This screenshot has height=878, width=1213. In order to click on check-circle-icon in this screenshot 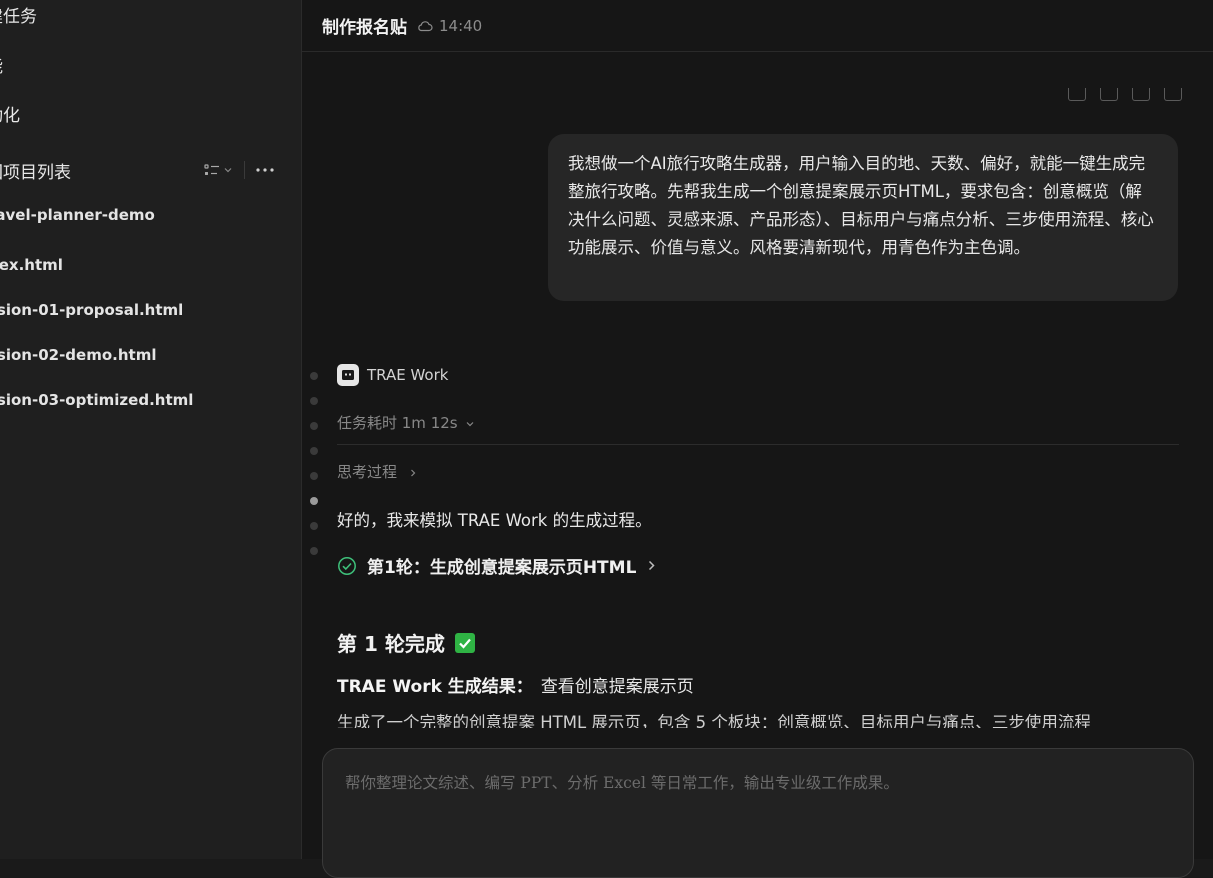, I will do `click(347, 565)`.